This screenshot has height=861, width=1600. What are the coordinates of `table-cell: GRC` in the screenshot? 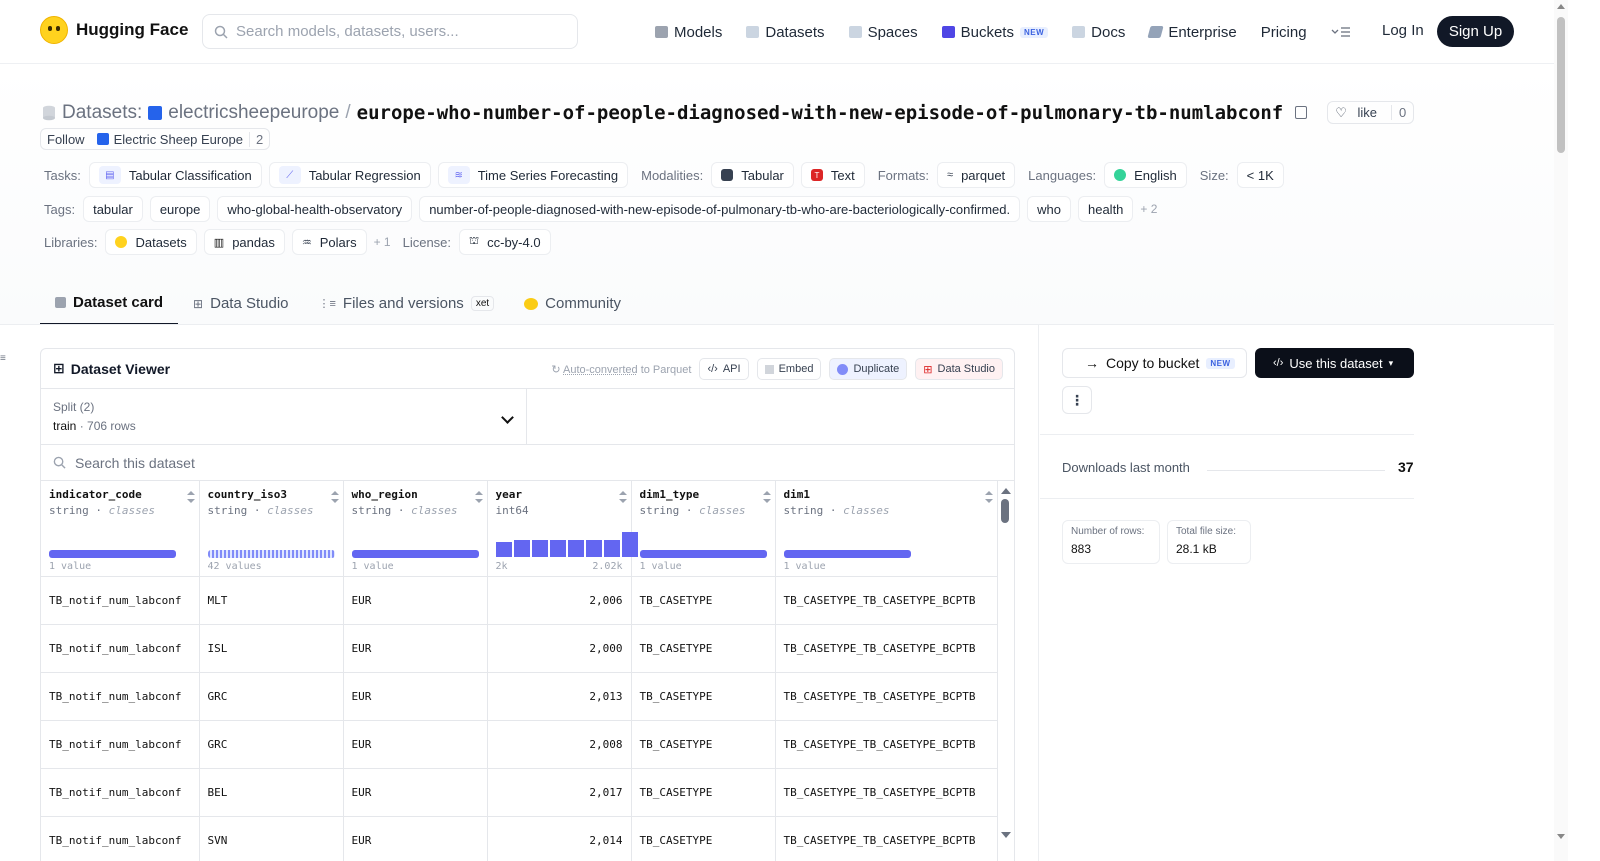 It's located at (271, 744).